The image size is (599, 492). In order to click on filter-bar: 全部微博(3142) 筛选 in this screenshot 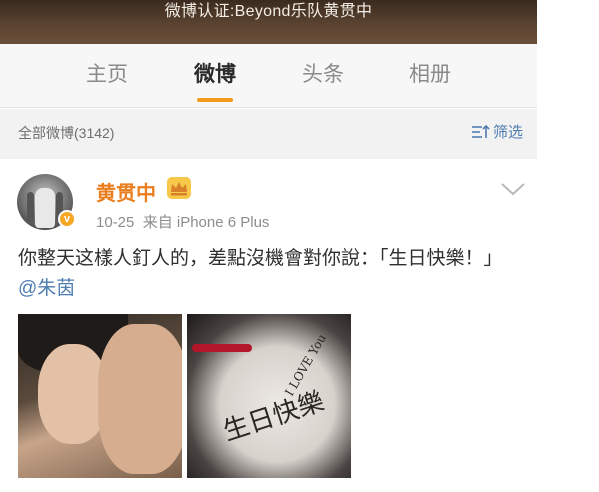, I will do `click(268, 130)`.